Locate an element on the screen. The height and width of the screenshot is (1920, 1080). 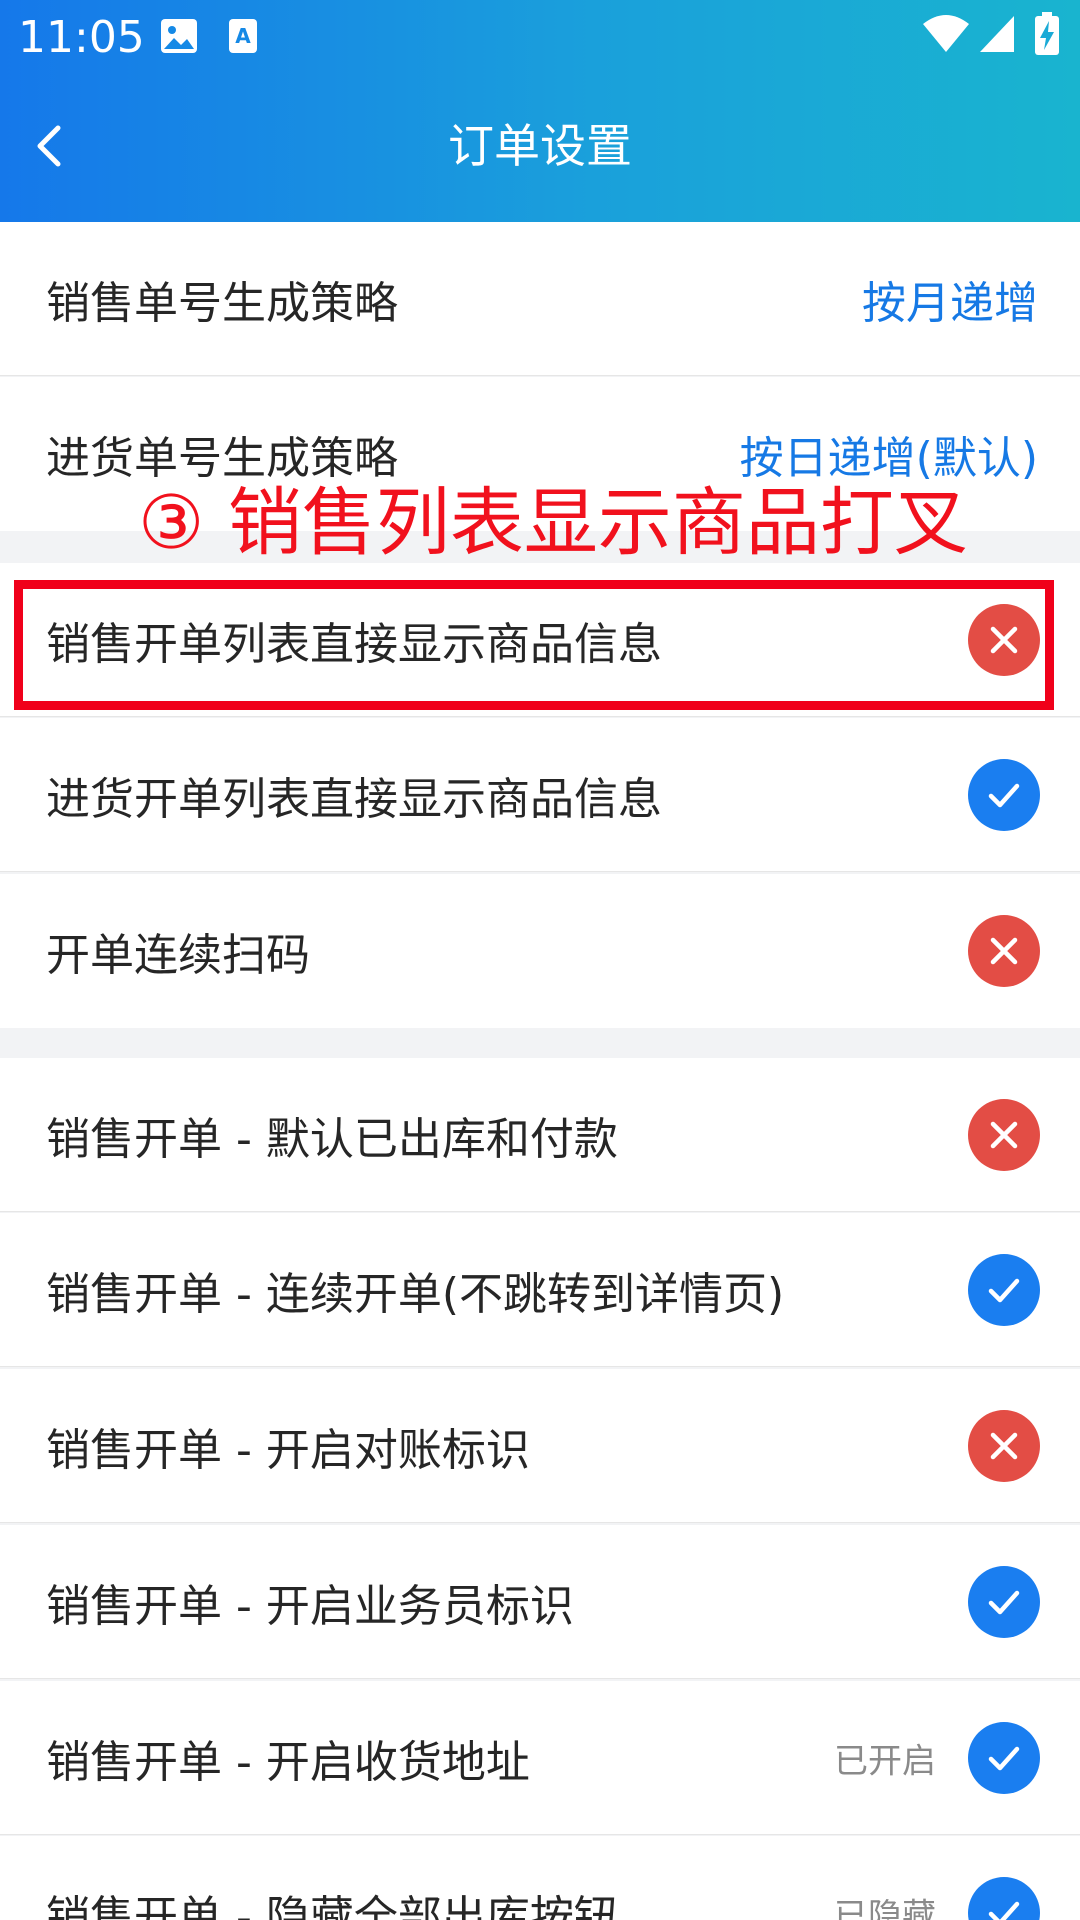
svg-text: A is located at coordinates (243, 36).